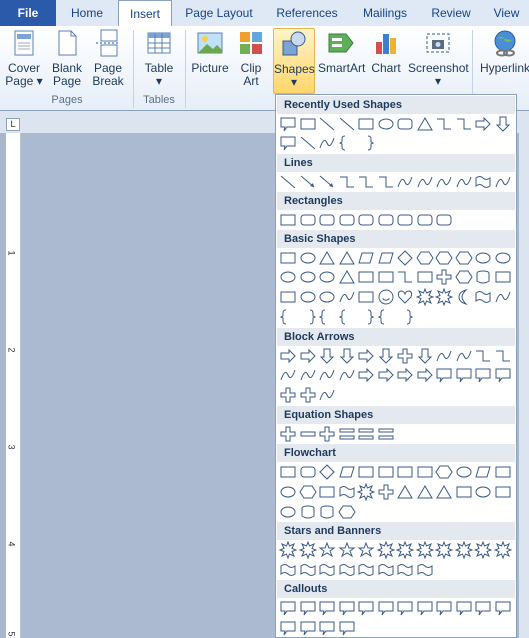  I want to click on ruler-vertical: 1 2 3 4 5, so click(13, 385).